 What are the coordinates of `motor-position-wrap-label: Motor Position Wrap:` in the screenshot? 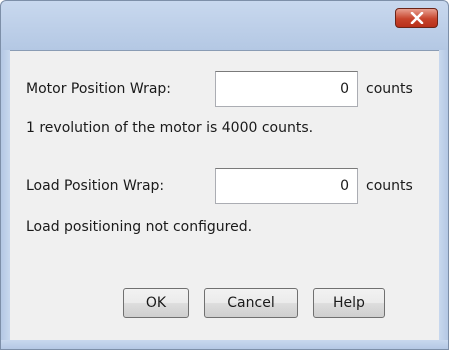 It's located at (99, 89).